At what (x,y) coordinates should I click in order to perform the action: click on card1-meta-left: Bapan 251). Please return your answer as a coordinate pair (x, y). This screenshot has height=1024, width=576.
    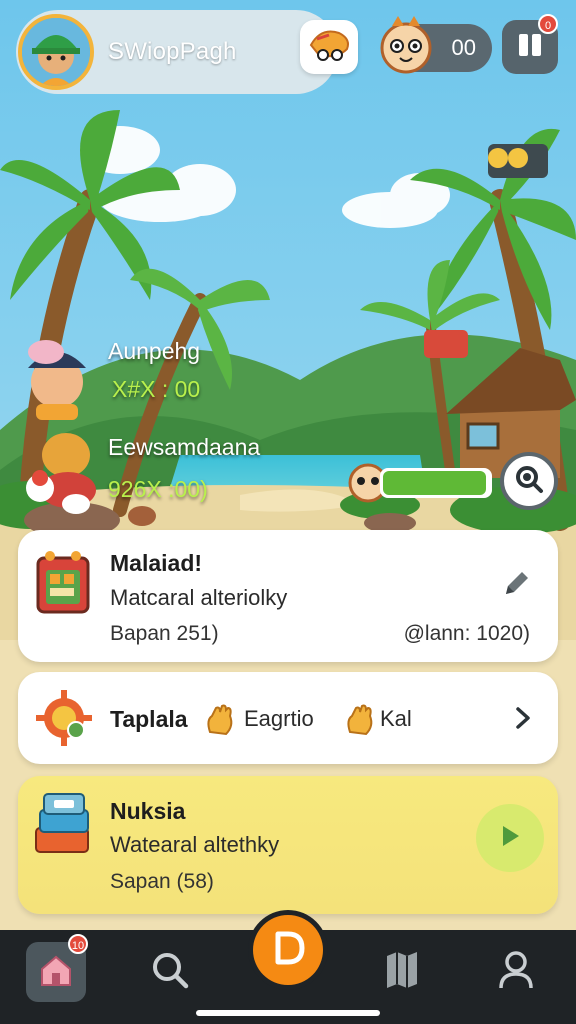
    Looking at the image, I should click on (164, 633).